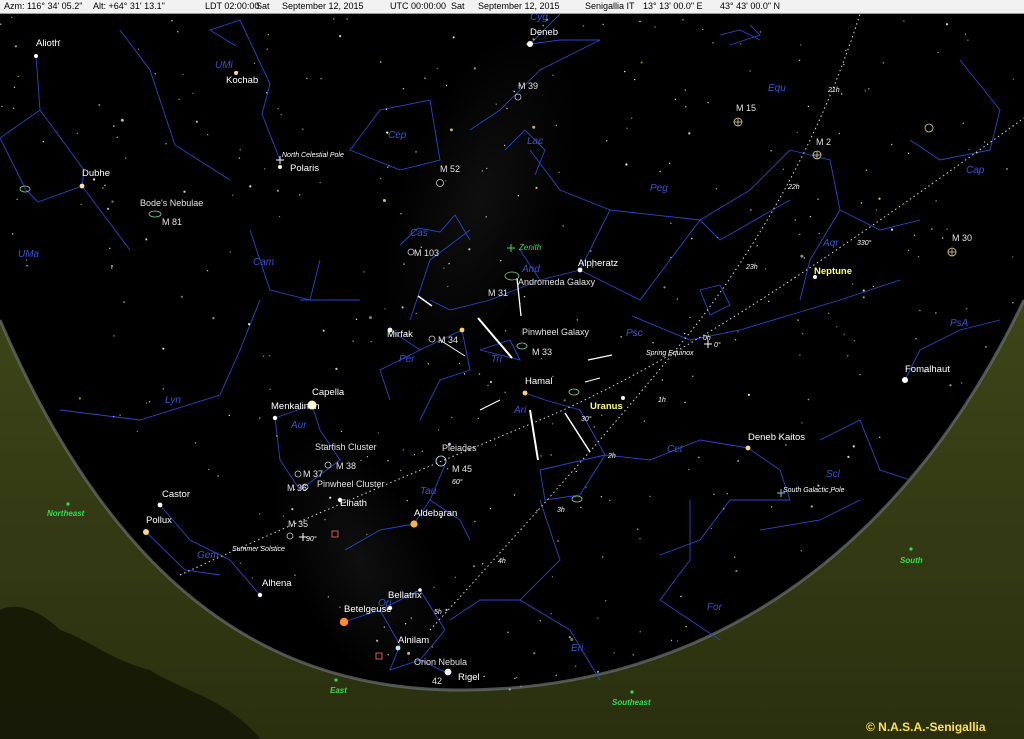  Describe the element at coordinates (561, 510) in the screenshot. I see `label-3h: 3h` at that location.